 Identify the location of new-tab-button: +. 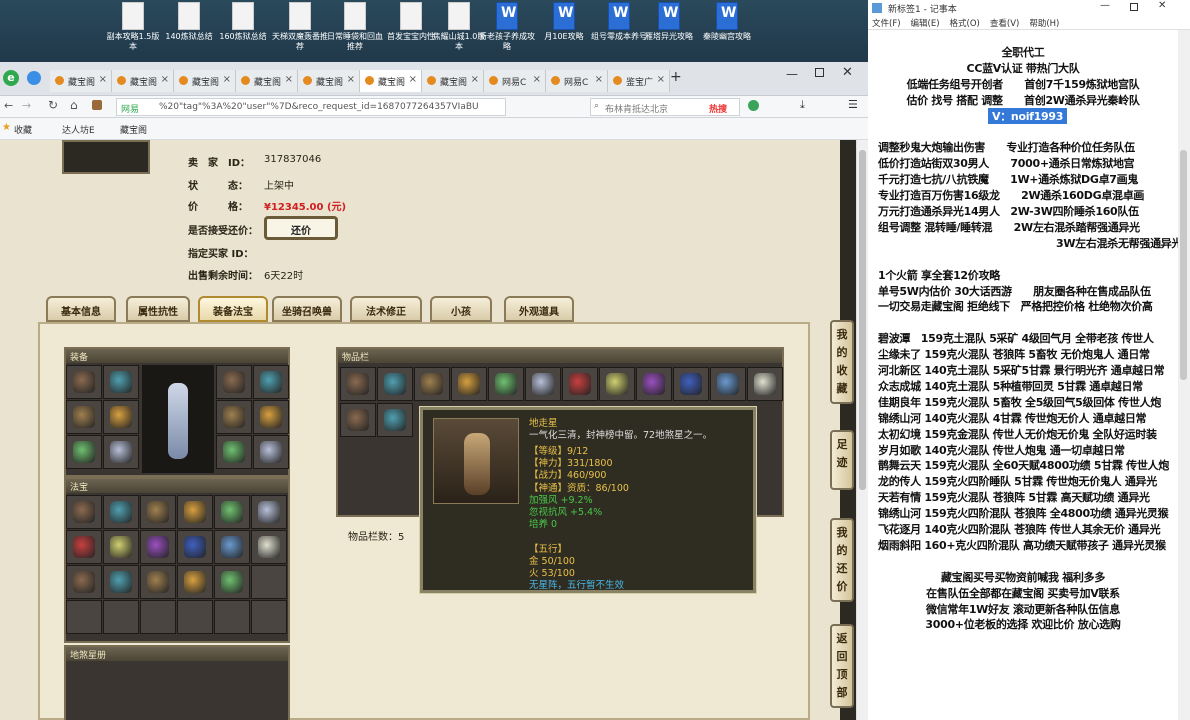
(676, 77).